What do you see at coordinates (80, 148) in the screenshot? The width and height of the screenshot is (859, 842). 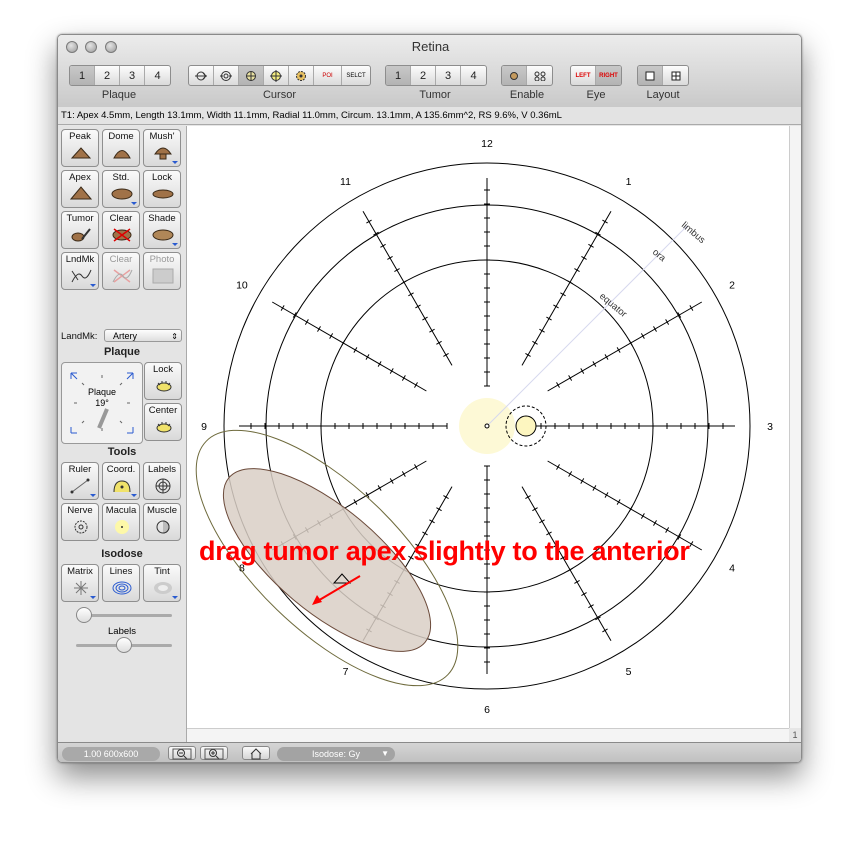 I see `peak-tool-button: Peak` at bounding box center [80, 148].